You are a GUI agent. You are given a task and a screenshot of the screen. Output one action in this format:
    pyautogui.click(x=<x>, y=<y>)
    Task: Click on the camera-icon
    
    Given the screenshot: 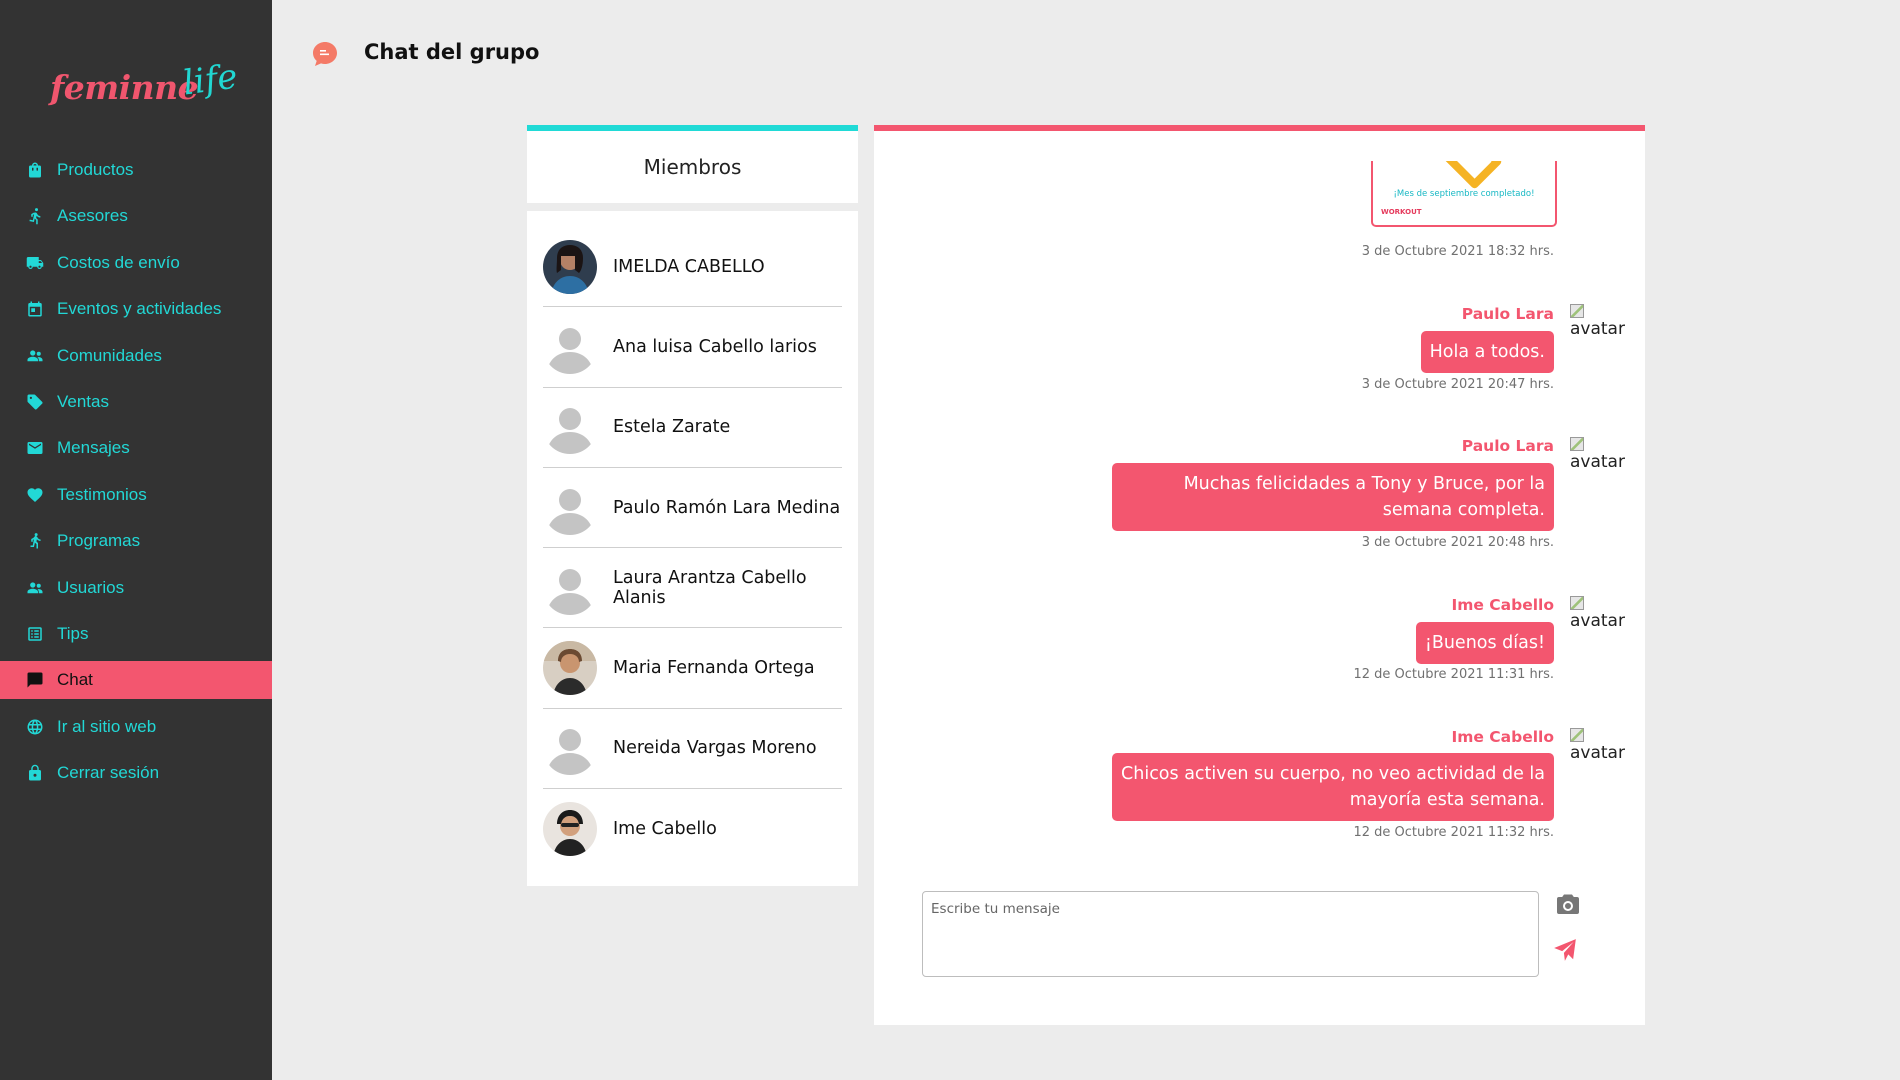 What is the action you would take?
    pyautogui.click(x=1568, y=904)
    